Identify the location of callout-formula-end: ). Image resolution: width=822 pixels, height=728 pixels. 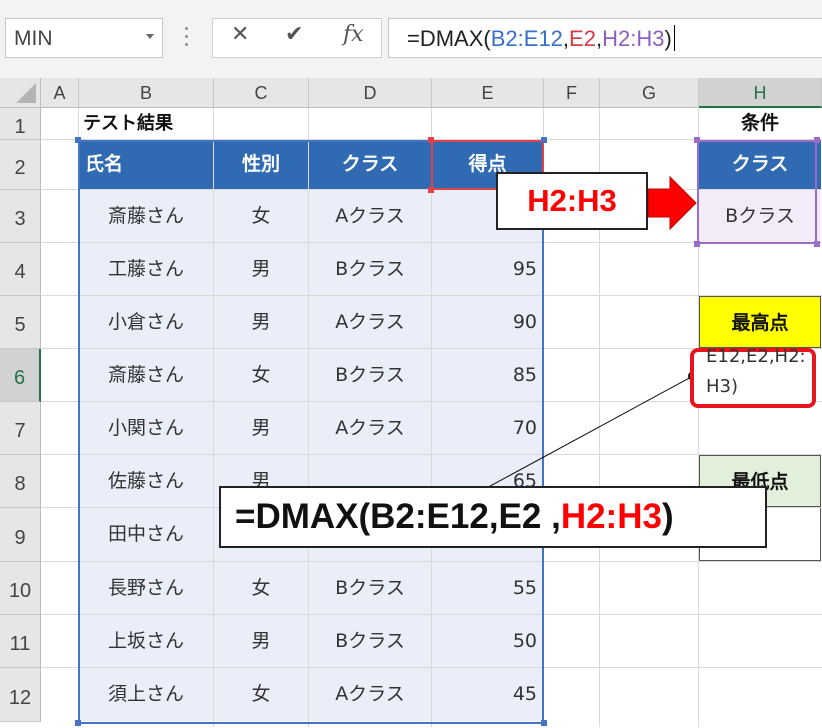
(667, 516).